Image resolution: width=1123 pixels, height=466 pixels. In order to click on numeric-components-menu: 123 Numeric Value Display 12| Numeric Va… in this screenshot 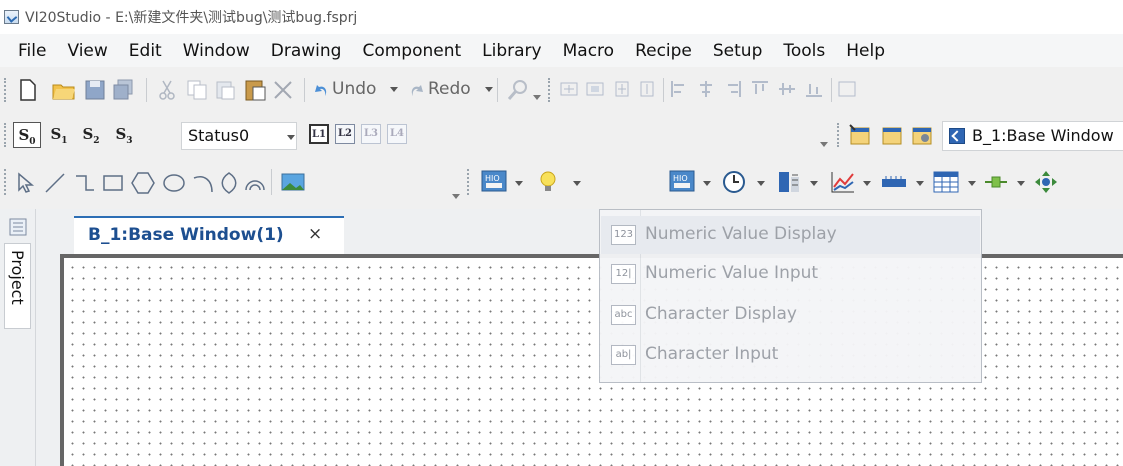, I will do `click(790, 296)`.